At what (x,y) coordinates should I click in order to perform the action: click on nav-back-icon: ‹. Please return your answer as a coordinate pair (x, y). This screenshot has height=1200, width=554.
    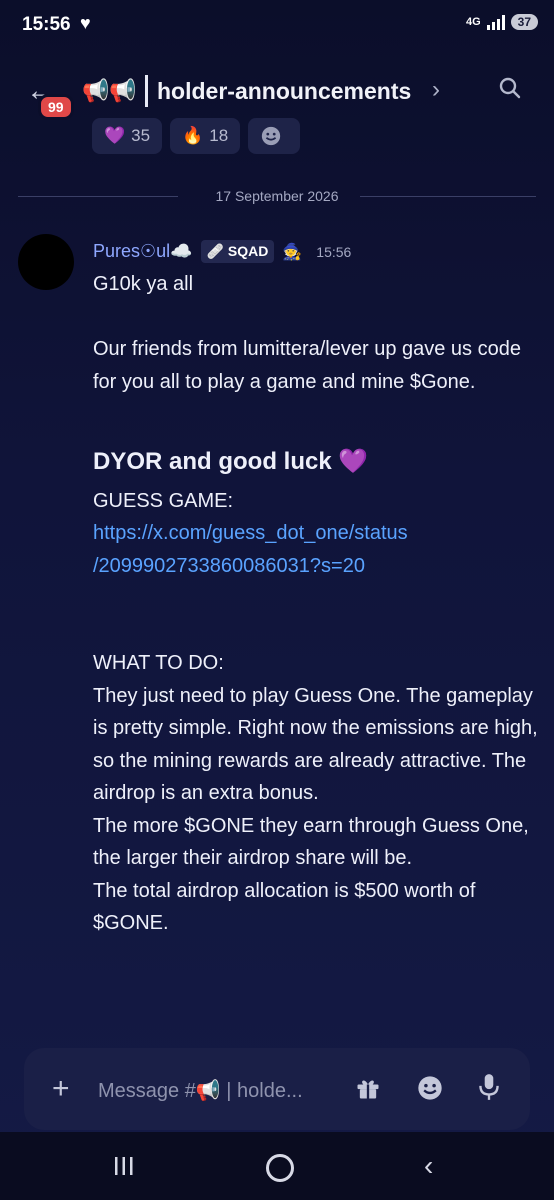
    Looking at the image, I should click on (428, 1166).